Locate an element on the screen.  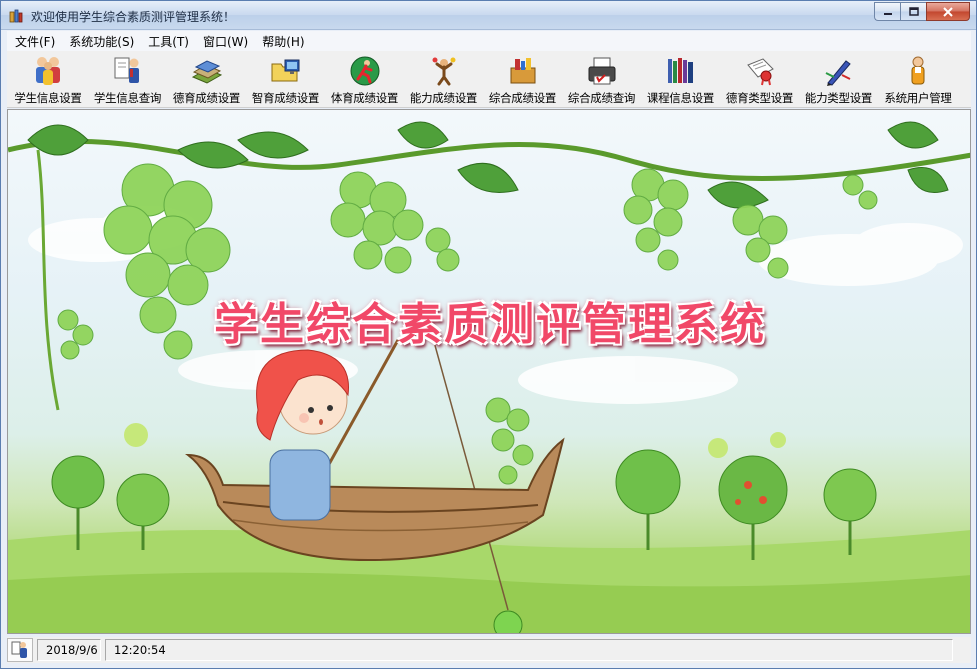
printer-icon is located at coordinates (601, 71).